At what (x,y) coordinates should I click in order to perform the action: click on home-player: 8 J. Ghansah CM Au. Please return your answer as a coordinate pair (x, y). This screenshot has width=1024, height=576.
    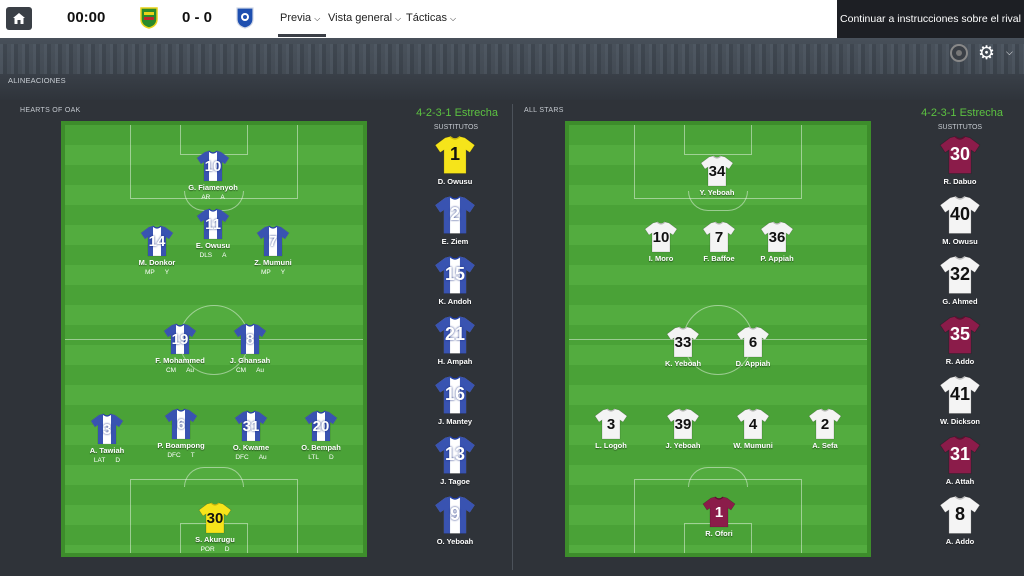
    Looking at the image, I should click on (250, 348).